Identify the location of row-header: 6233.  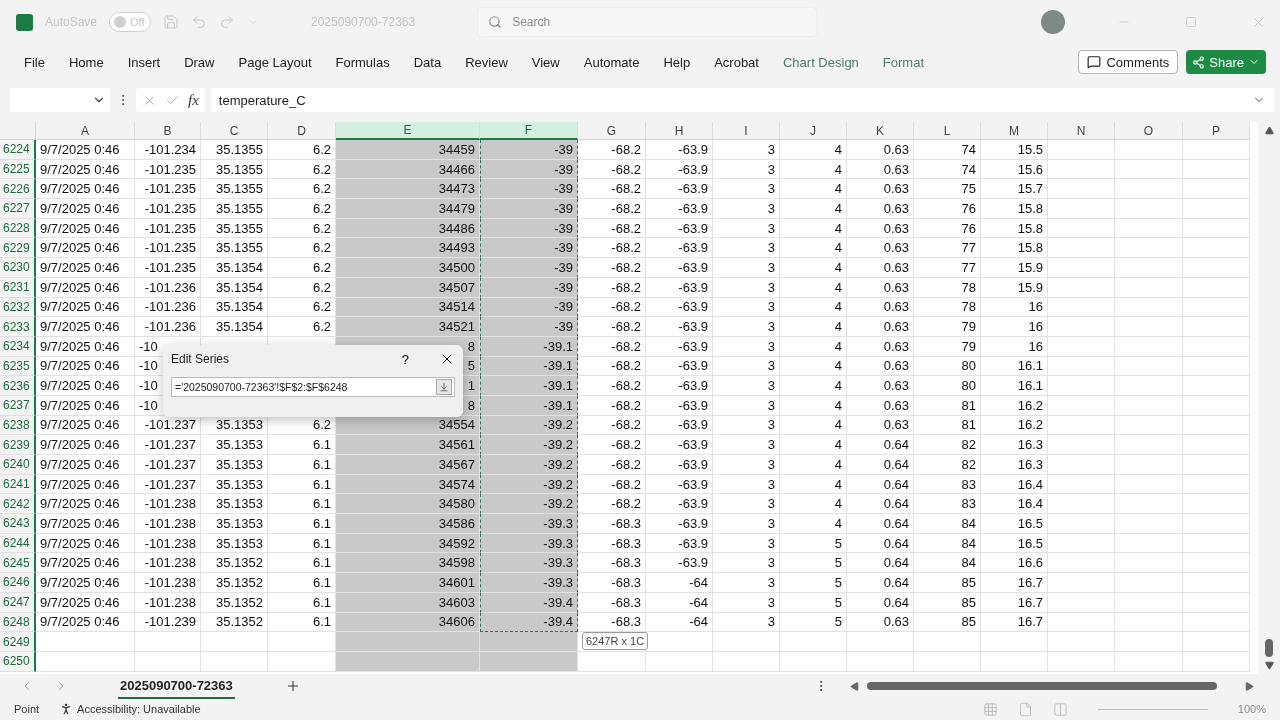
(18, 327).